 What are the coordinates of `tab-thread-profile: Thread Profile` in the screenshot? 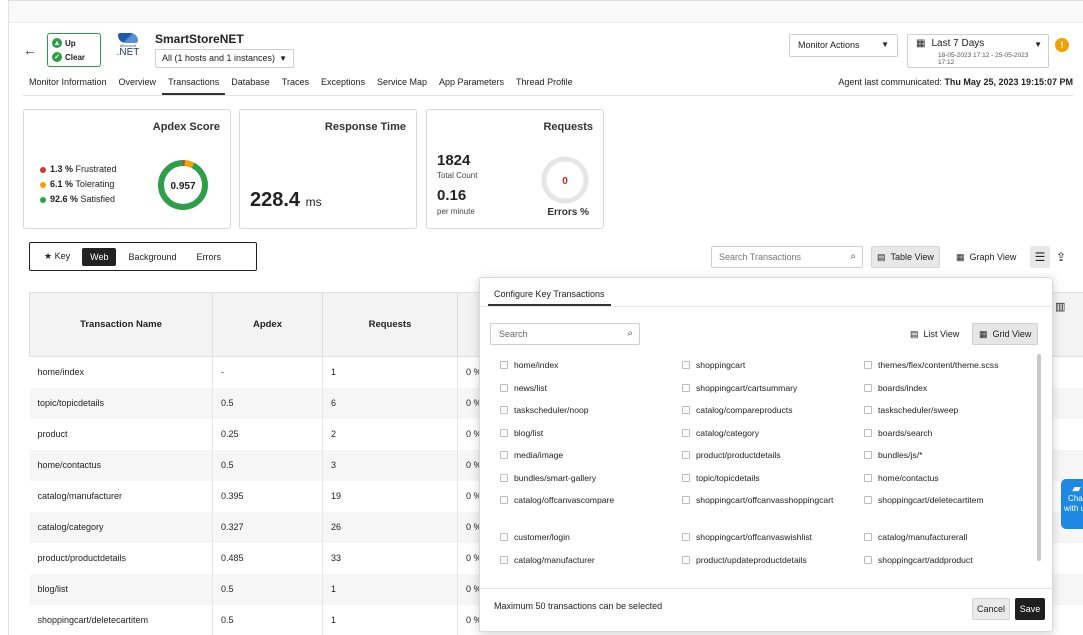 It's located at (544, 86).